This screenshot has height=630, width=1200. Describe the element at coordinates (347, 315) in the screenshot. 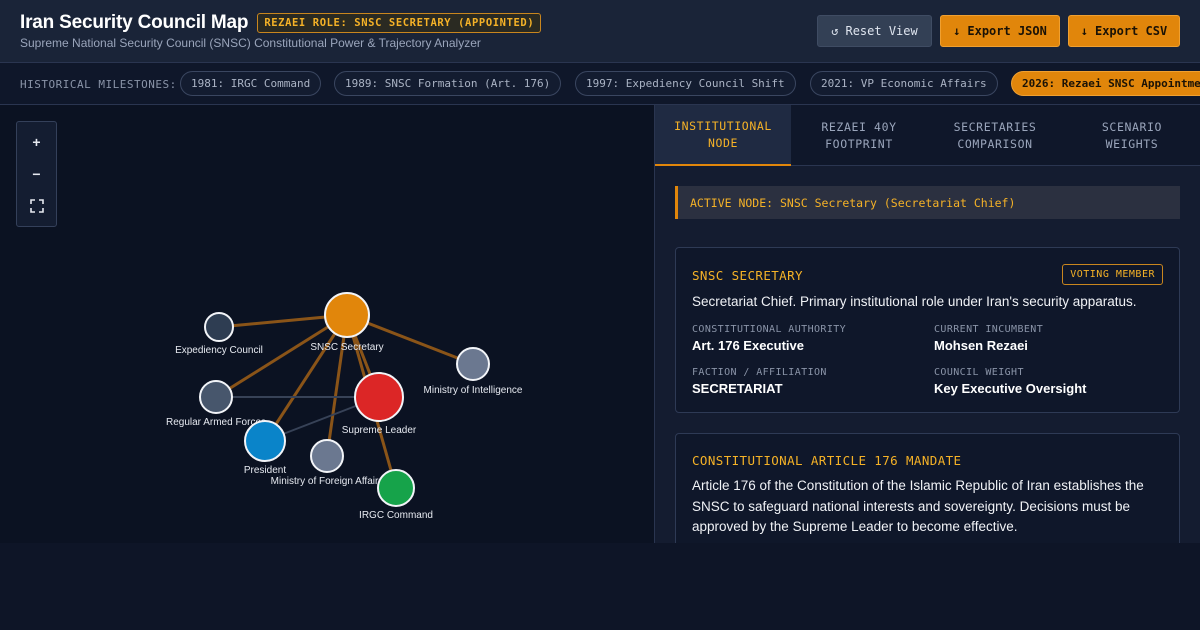

I see `node-circle-snsc` at that location.